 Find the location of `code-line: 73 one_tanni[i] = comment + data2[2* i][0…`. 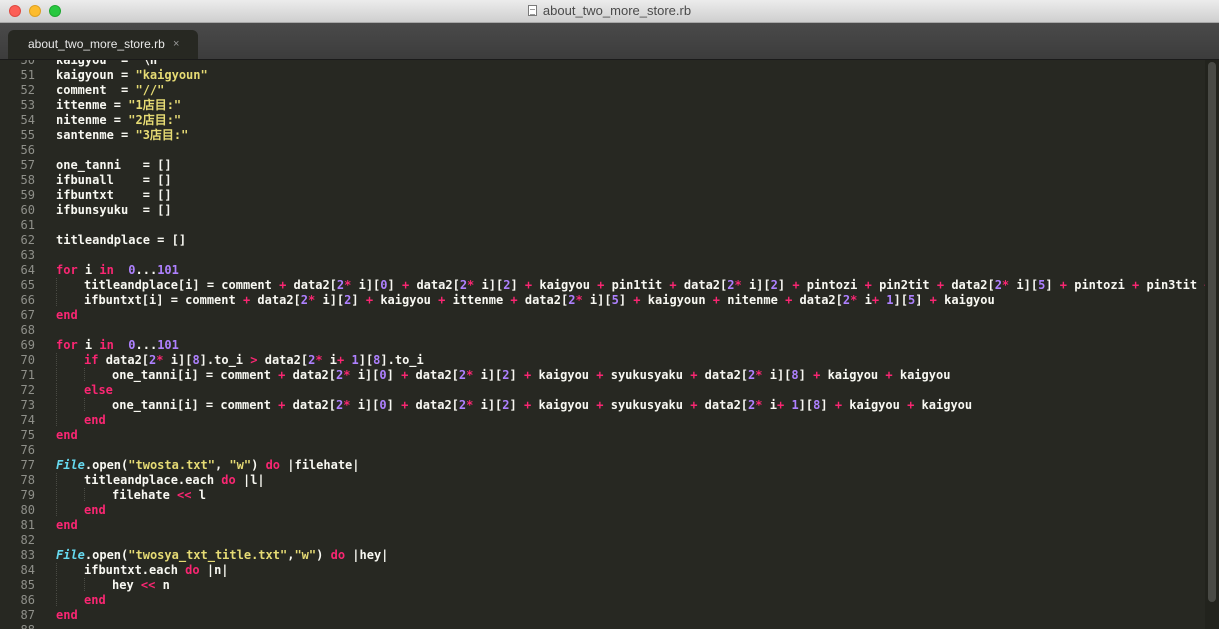

code-line: 73 one_tanni[i] = comment + data2[2* i][0… is located at coordinates (602, 405).